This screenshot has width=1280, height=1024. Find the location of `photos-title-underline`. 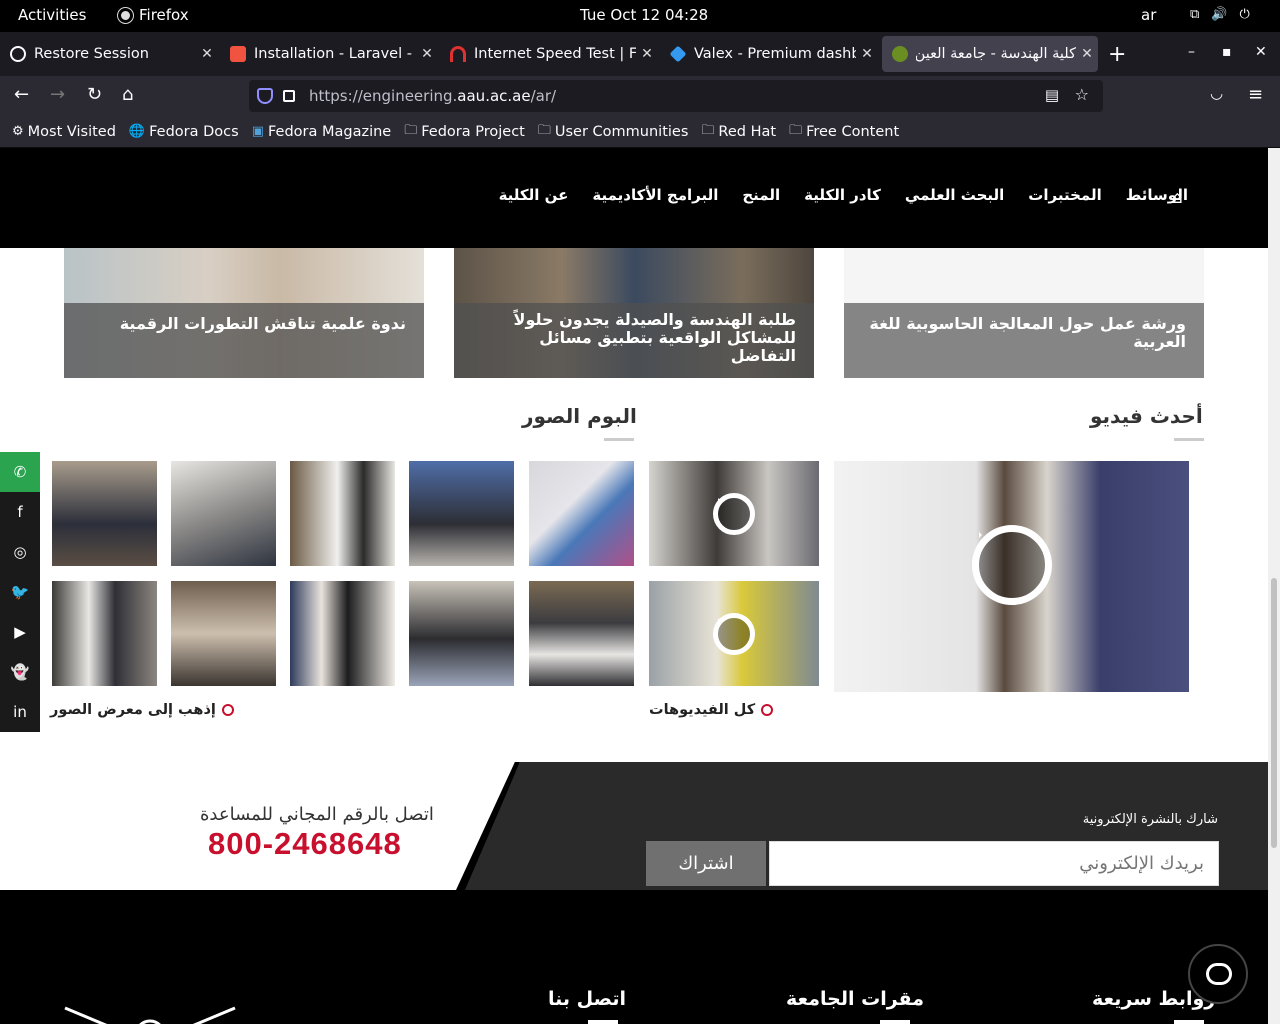

photos-title-underline is located at coordinates (619, 439).